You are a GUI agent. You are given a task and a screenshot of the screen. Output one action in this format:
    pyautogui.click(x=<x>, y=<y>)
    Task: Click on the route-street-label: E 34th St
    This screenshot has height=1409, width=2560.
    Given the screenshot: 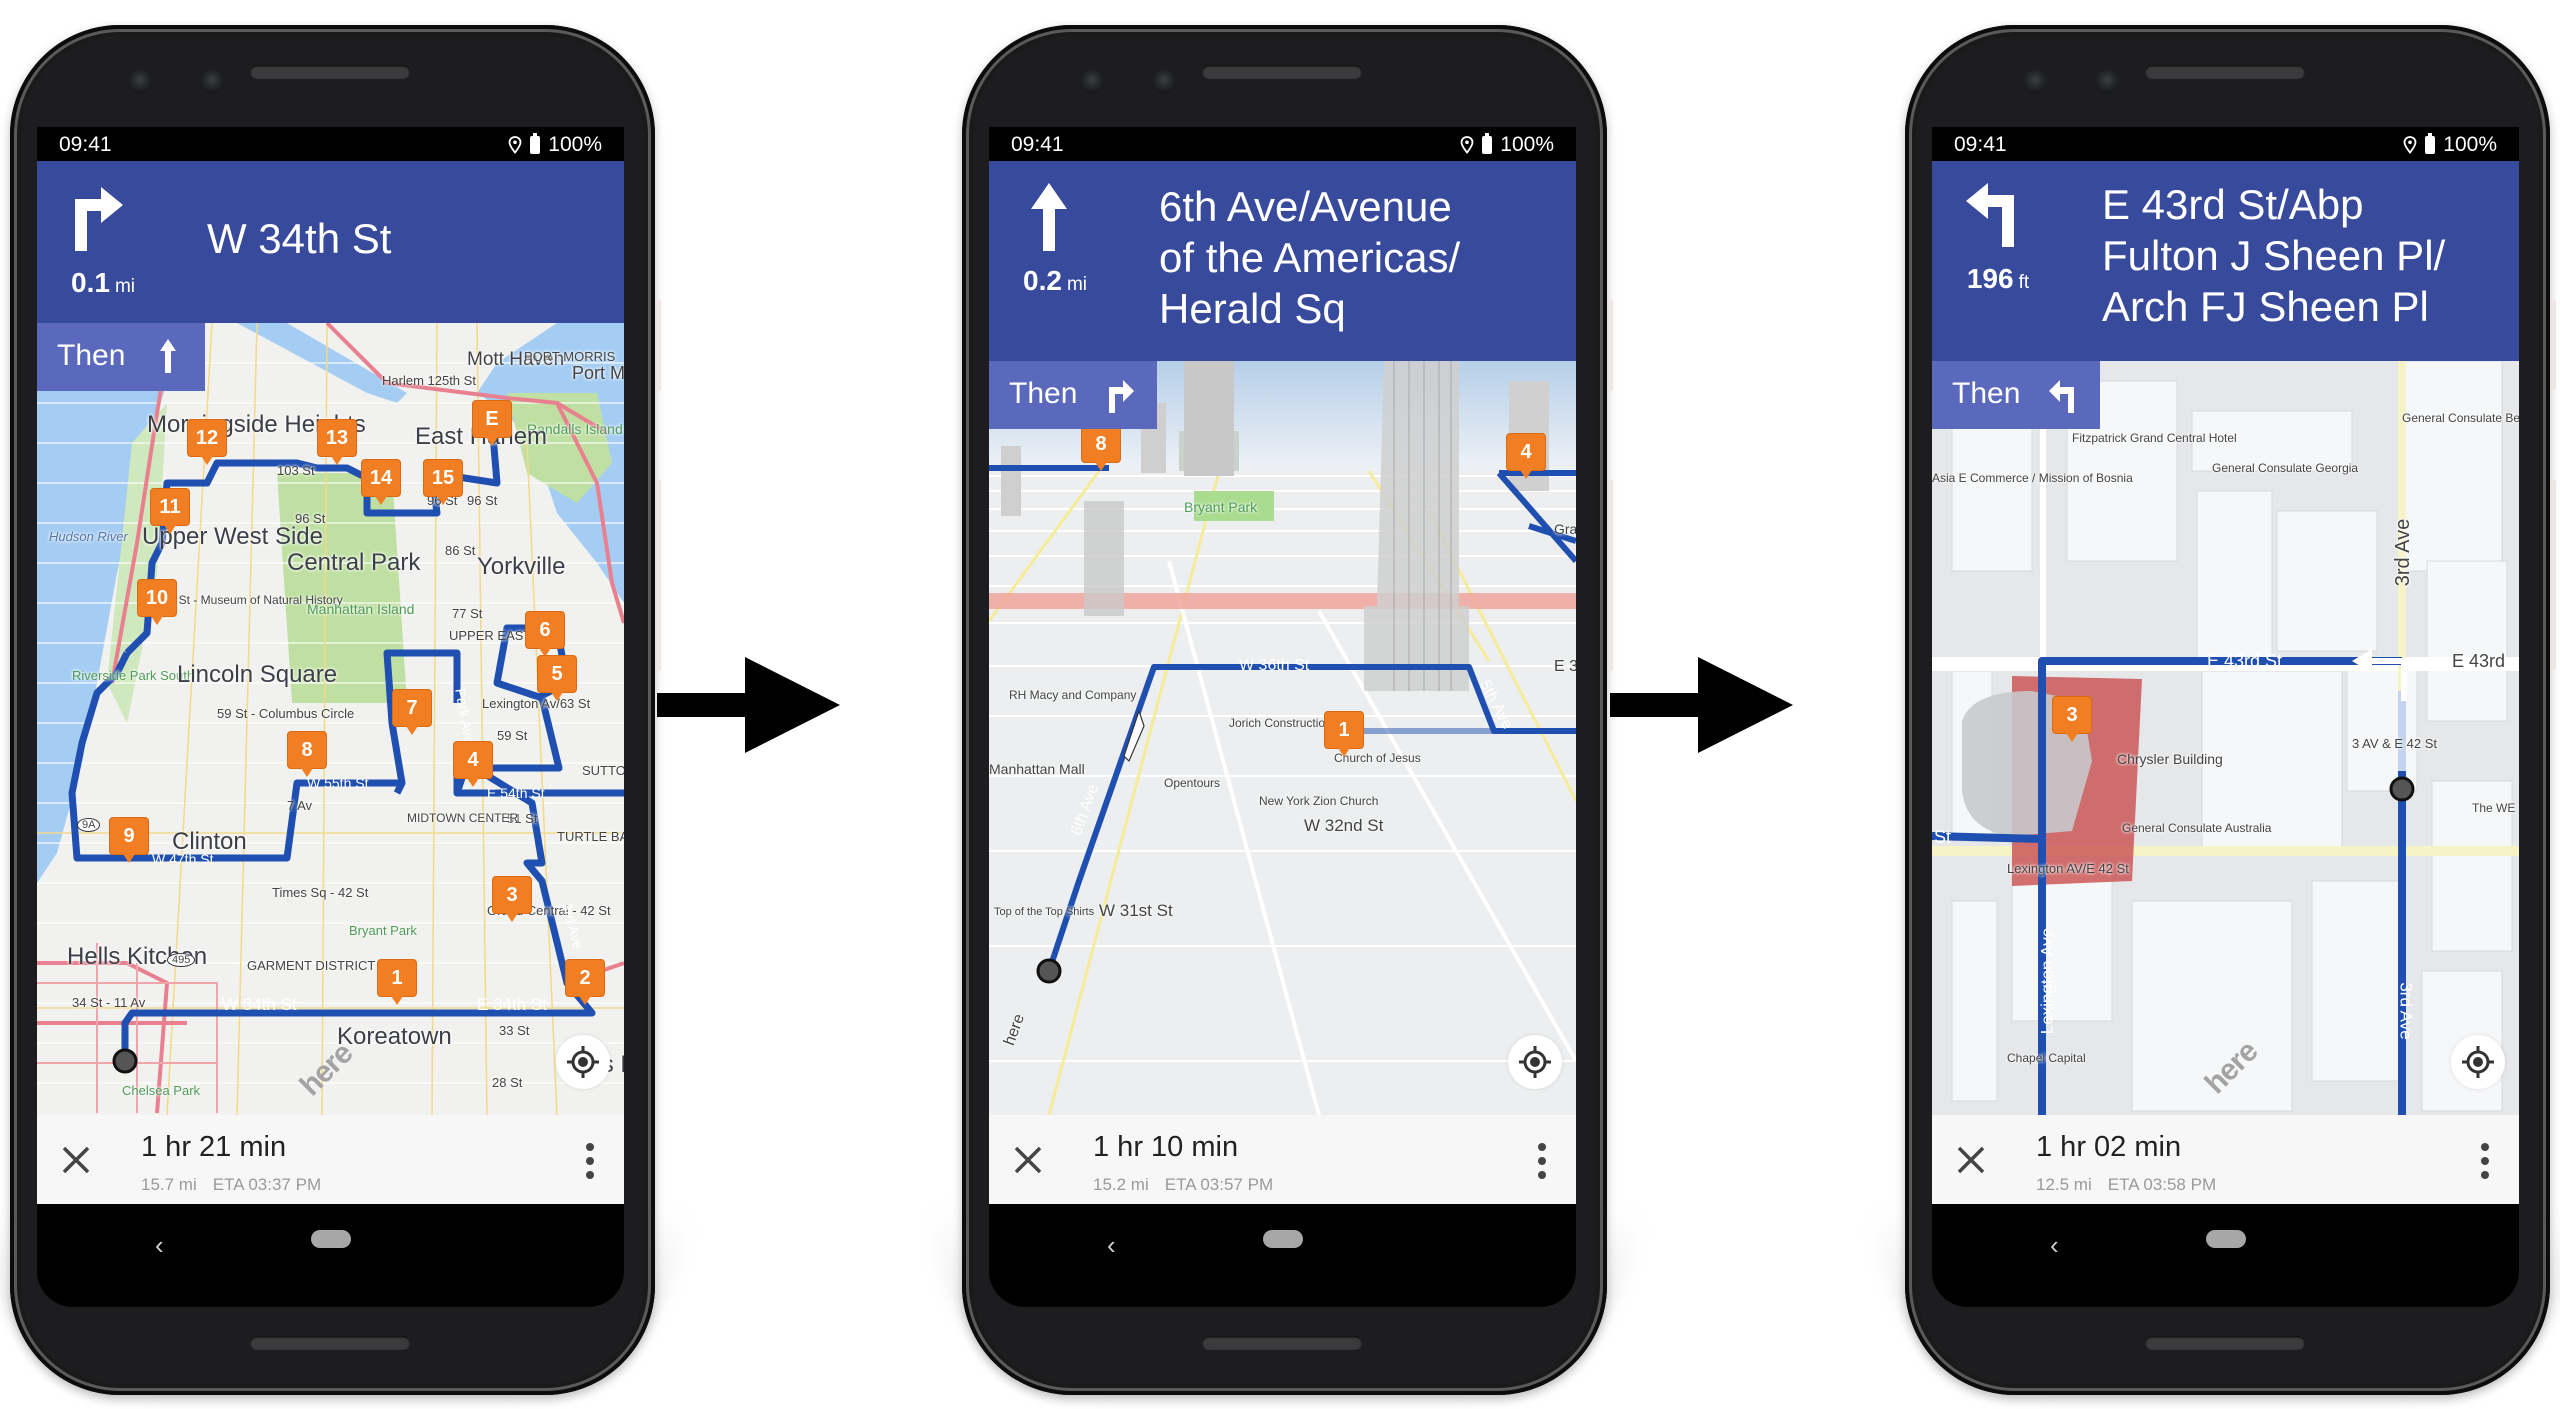 What is the action you would take?
    pyautogui.click(x=512, y=1004)
    